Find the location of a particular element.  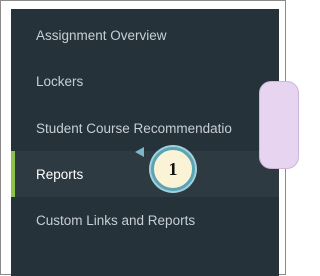

sidebar-item-label: Lockers is located at coordinates (60, 81).